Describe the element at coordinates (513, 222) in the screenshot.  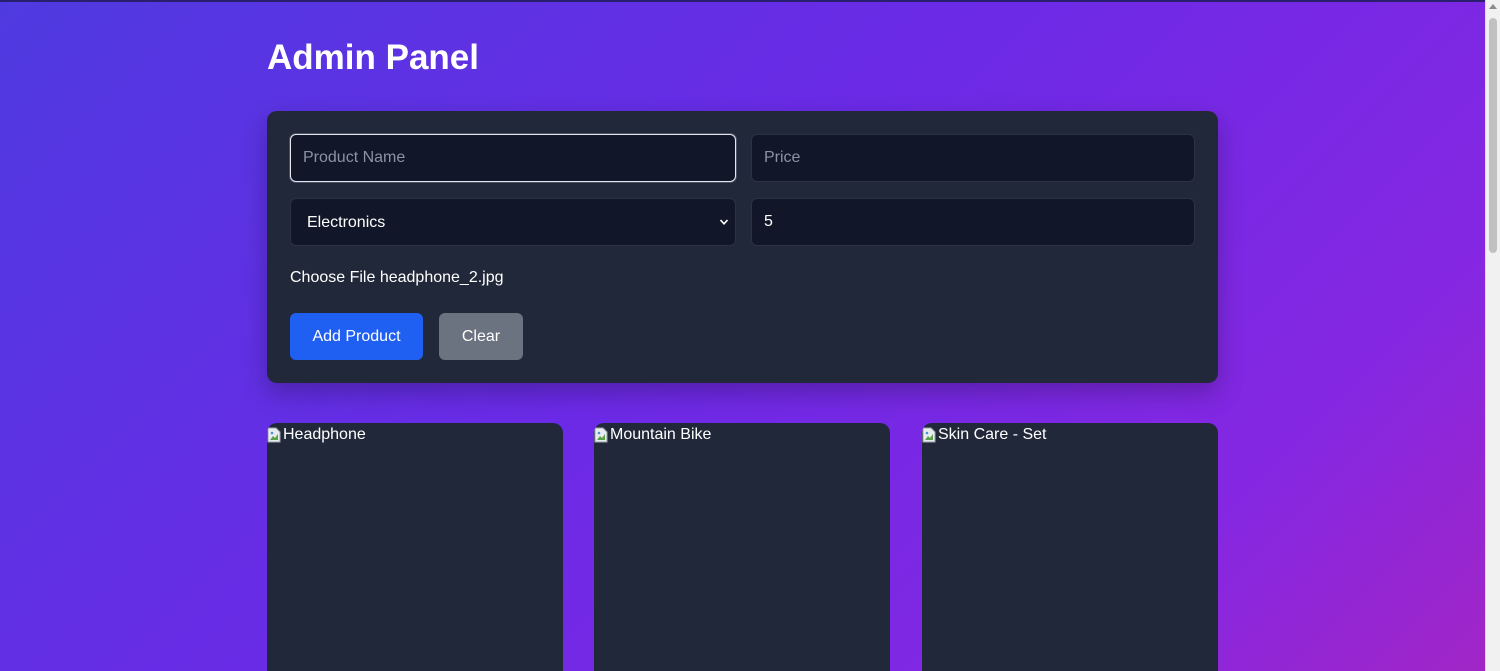
I see `category-select: Electronics` at that location.